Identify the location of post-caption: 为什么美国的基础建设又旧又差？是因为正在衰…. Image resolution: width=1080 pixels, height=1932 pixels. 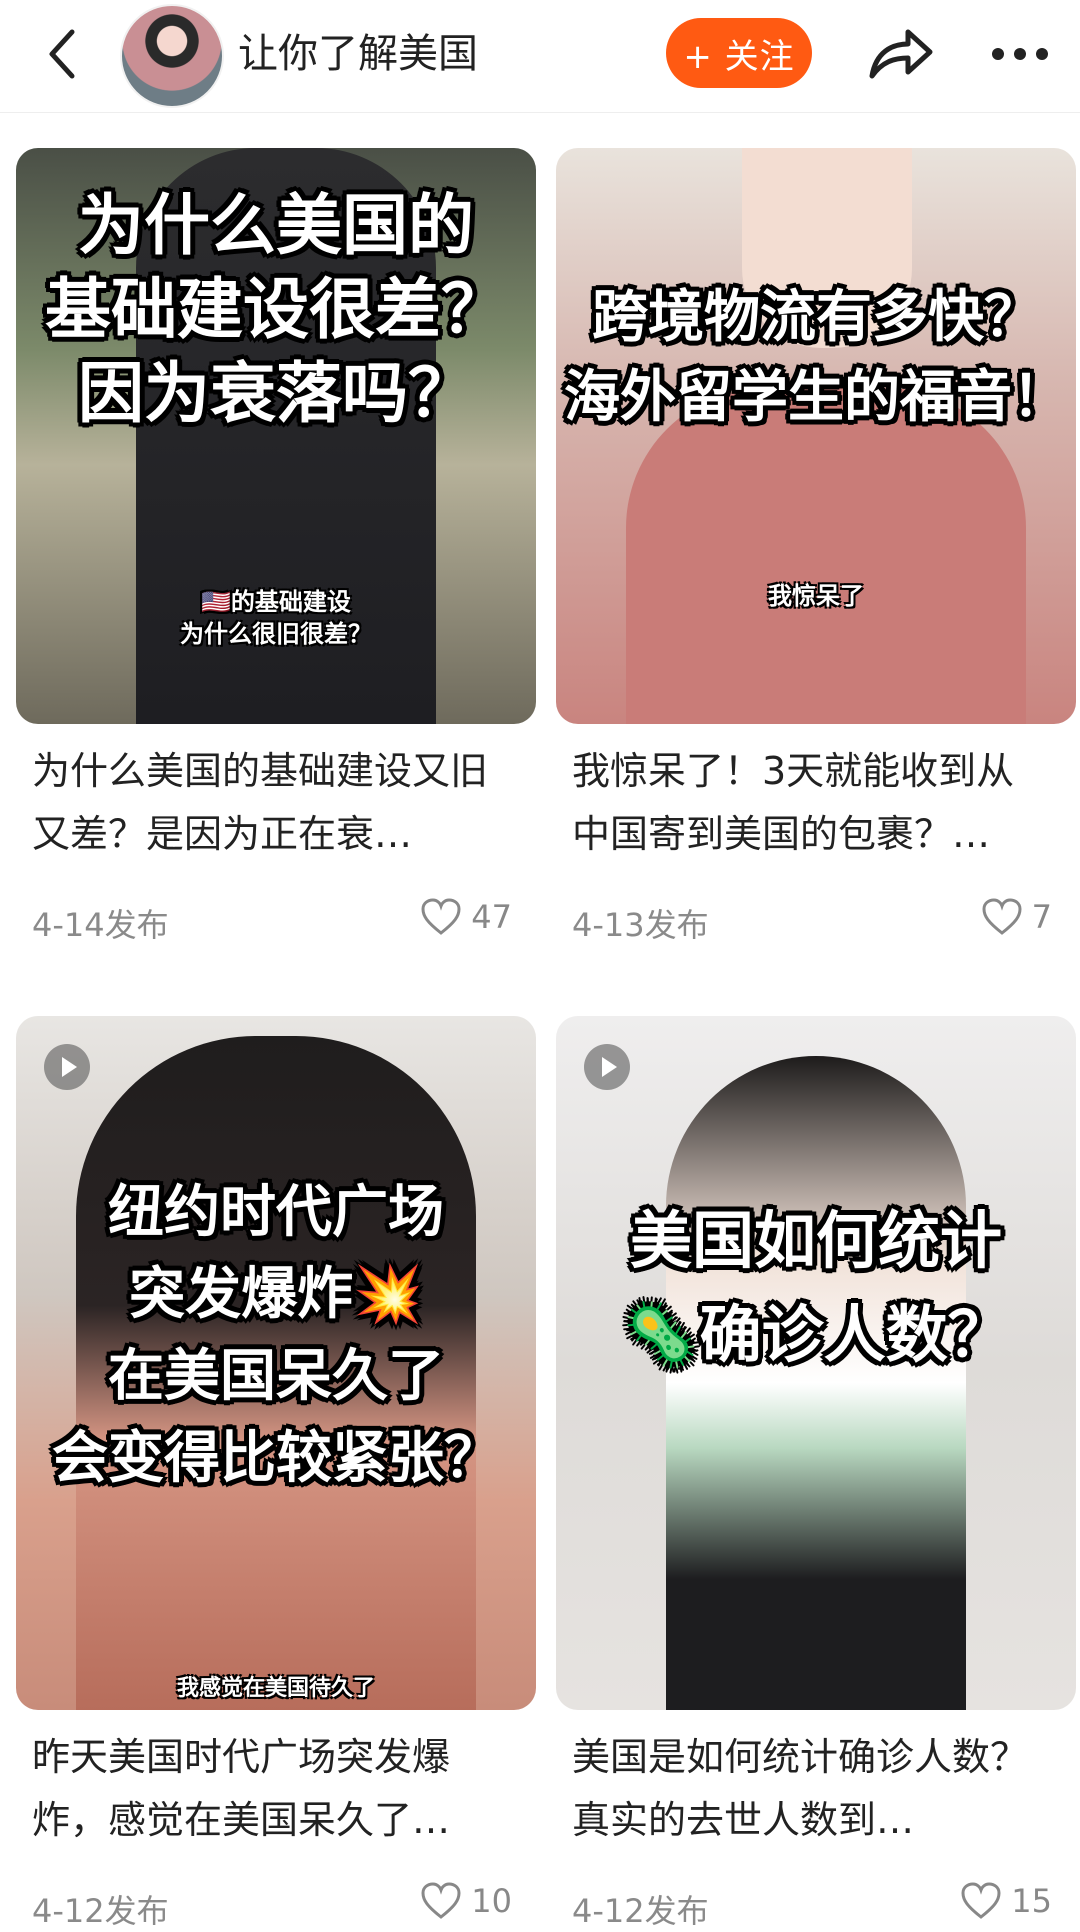
(267, 803).